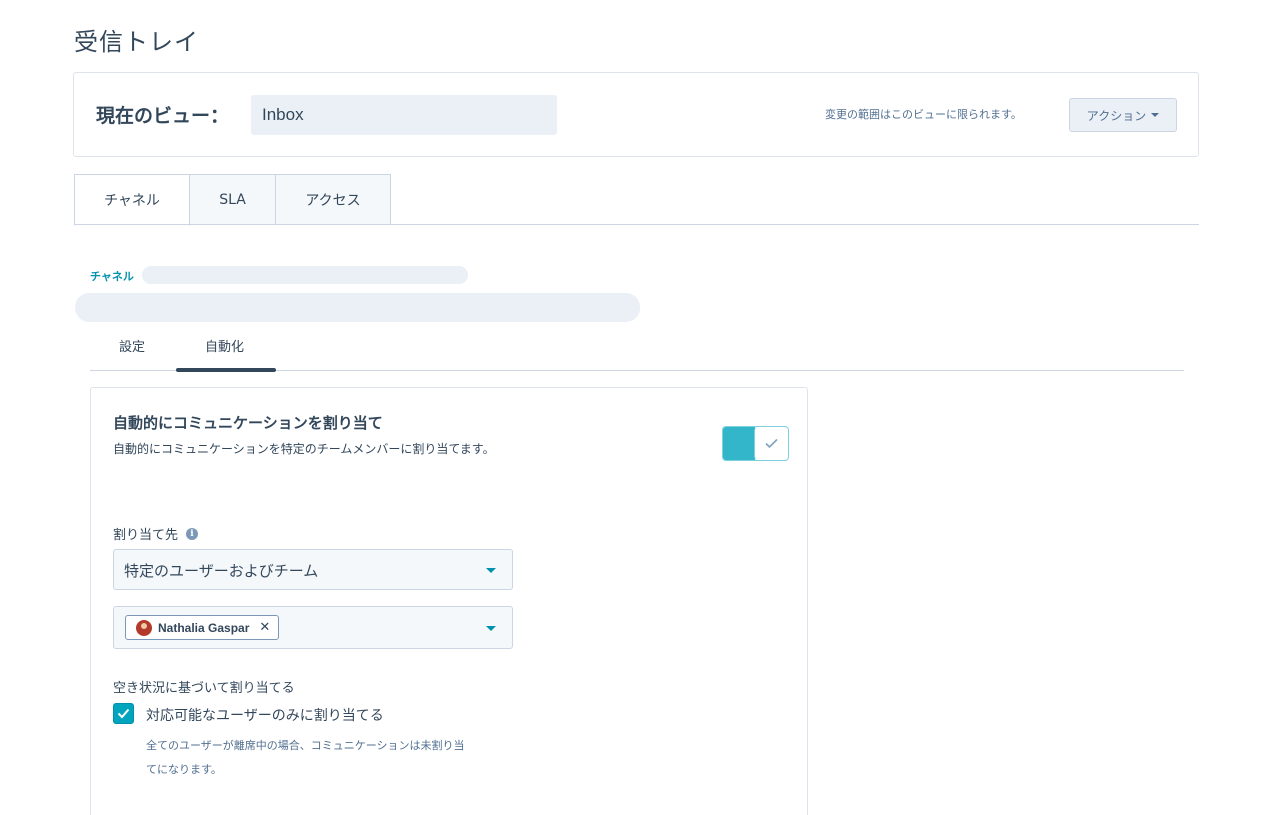 Image resolution: width=1280 pixels, height=815 pixels. I want to click on view-name-input: Inbox, so click(404, 115).